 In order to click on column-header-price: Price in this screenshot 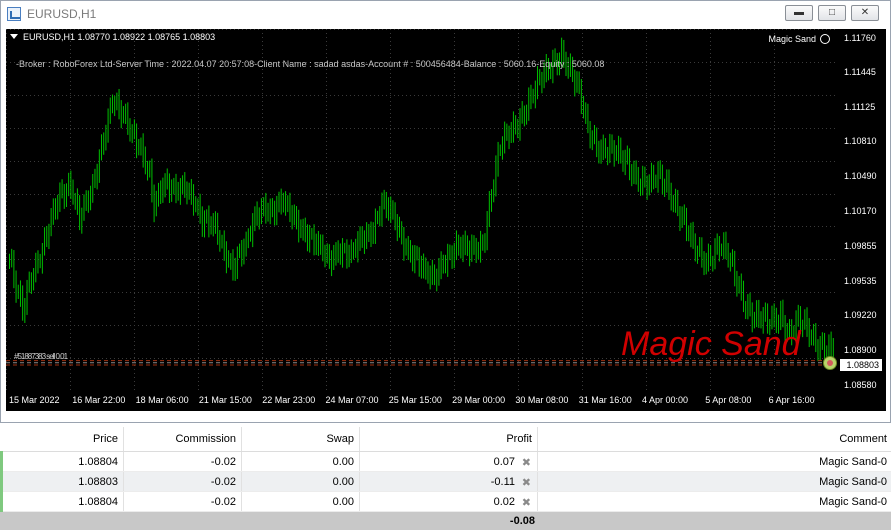, I will do `click(62, 439)`.